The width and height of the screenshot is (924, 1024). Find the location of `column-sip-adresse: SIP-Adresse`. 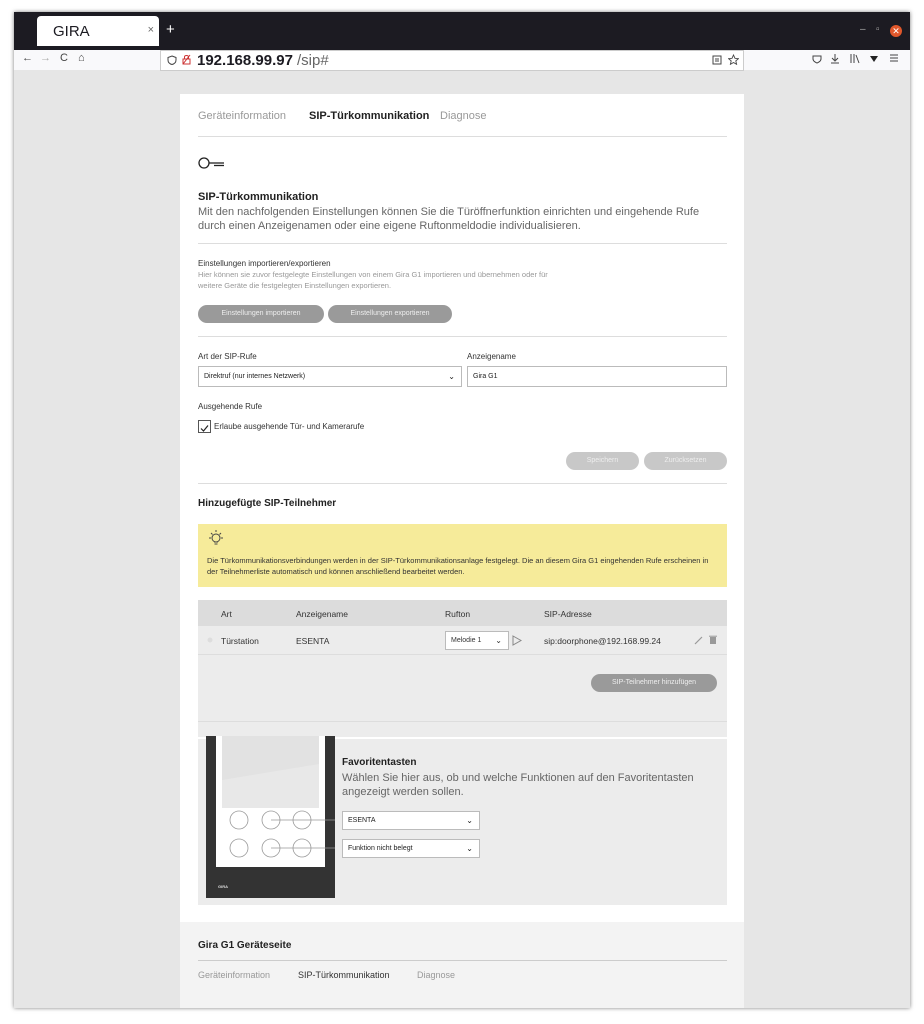

column-sip-adresse: SIP-Adresse is located at coordinates (568, 614).